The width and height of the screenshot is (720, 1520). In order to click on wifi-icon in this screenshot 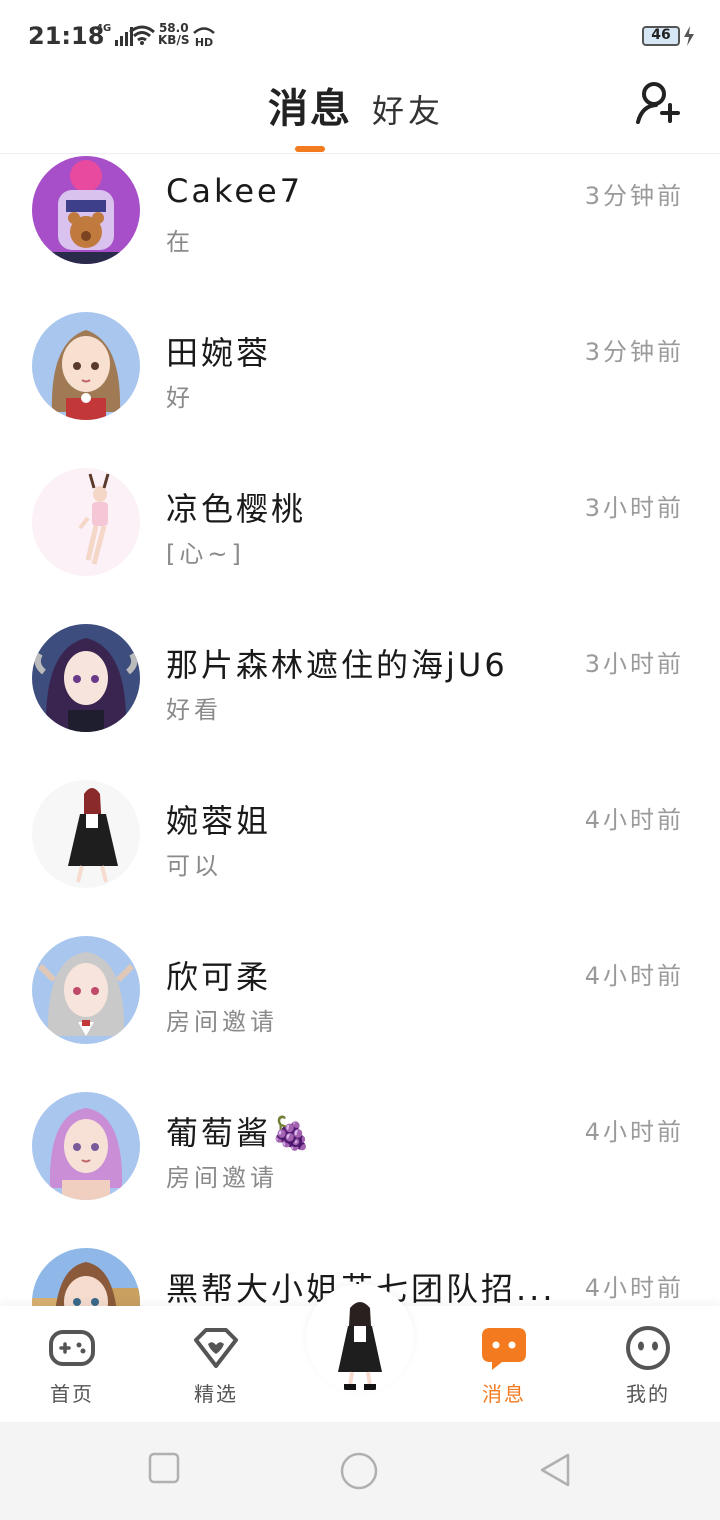, I will do `click(142, 35)`.